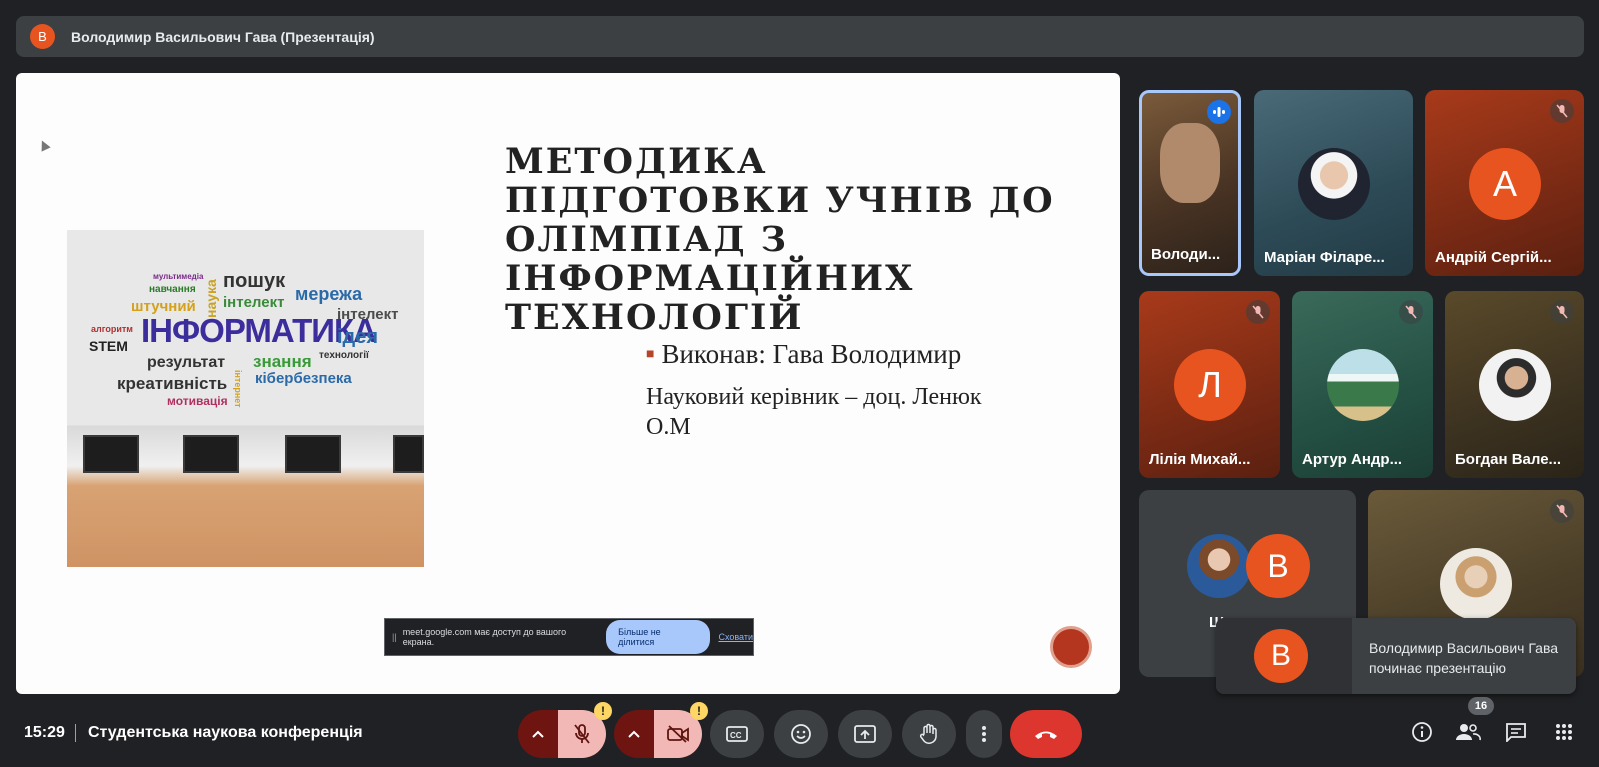 This screenshot has width=1599, height=767. I want to click on people-icon, so click(1468, 732).